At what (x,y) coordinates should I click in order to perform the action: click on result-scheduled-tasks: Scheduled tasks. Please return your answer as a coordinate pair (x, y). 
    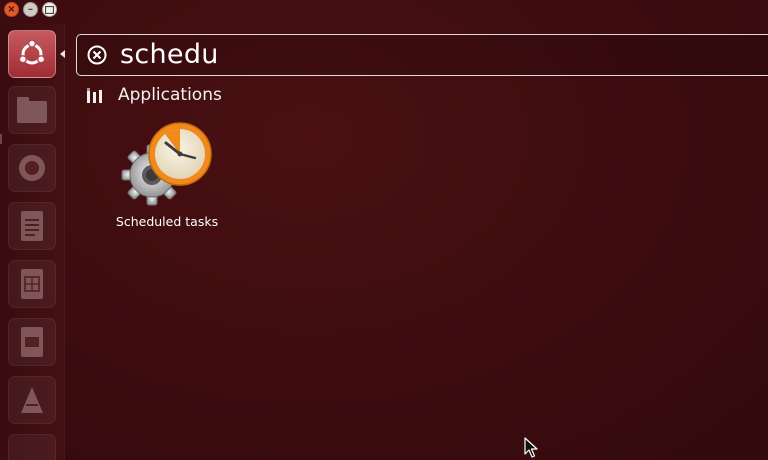
    Looking at the image, I should click on (167, 177).